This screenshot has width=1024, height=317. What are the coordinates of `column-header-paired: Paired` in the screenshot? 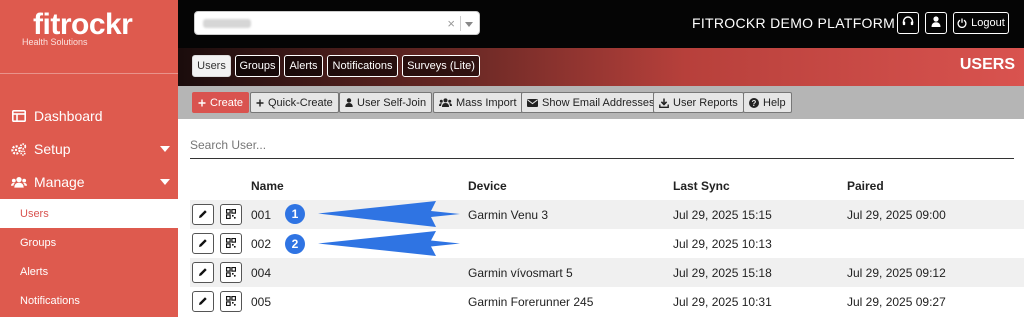 It's located at (865, 186).